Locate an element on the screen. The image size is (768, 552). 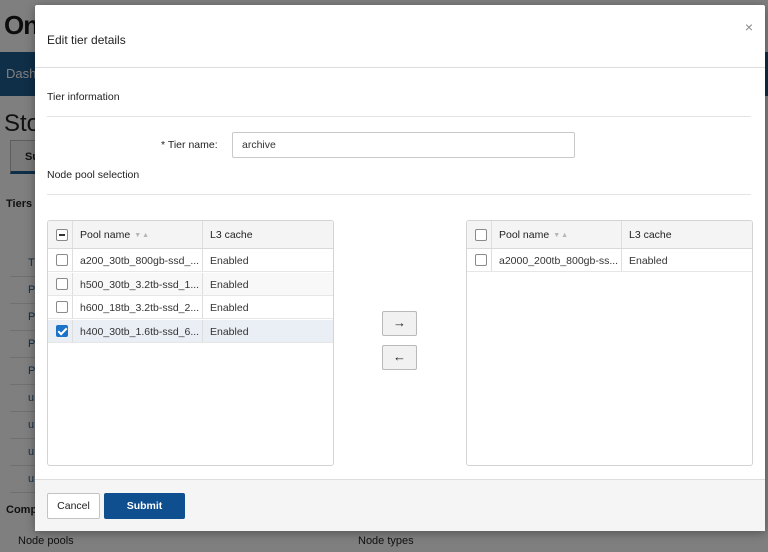
tier-name-label: * Tier name: is located at coordinates (189, 145).